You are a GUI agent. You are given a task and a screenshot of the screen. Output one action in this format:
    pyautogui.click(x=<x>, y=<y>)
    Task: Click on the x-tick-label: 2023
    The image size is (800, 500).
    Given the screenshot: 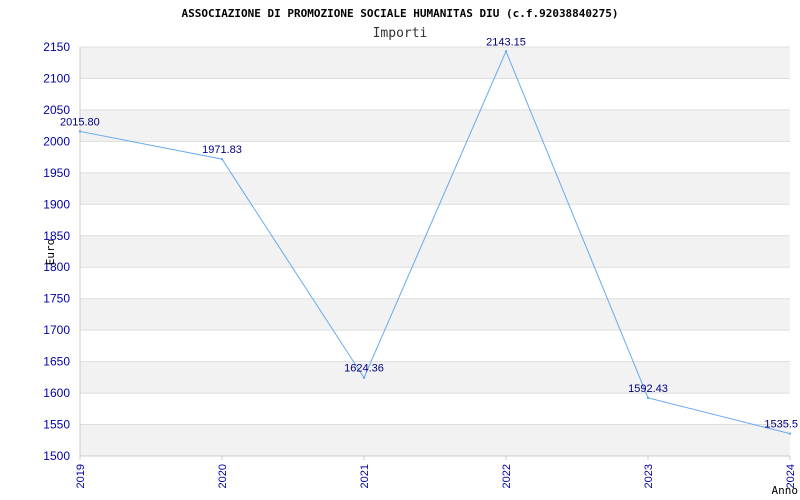 What is the action you would take?
    pyautogui.click(x=649, y=476)
    